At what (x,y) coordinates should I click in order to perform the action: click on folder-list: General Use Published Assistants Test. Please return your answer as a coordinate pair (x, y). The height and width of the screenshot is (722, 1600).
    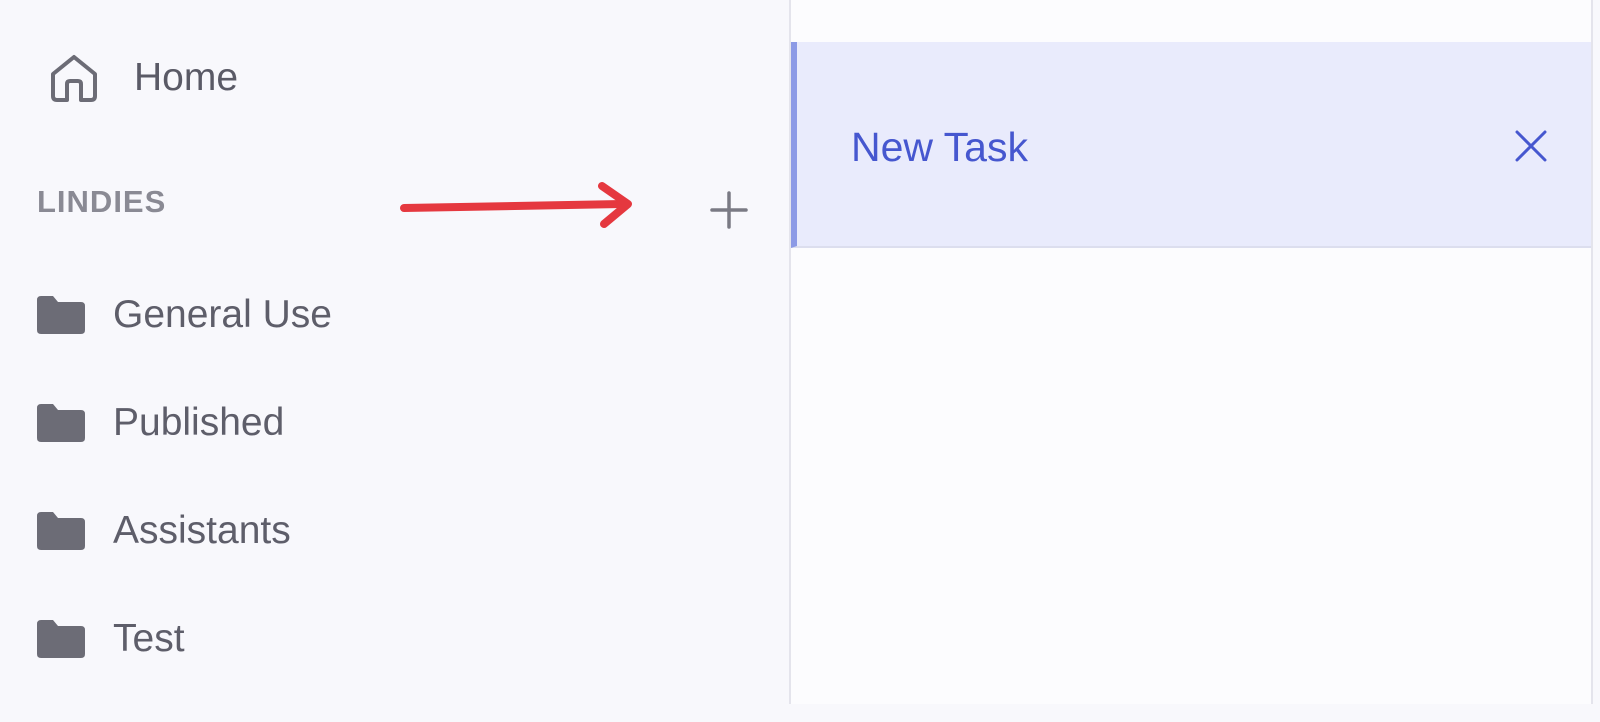
    Looking at the image, I should click on (184, 506).